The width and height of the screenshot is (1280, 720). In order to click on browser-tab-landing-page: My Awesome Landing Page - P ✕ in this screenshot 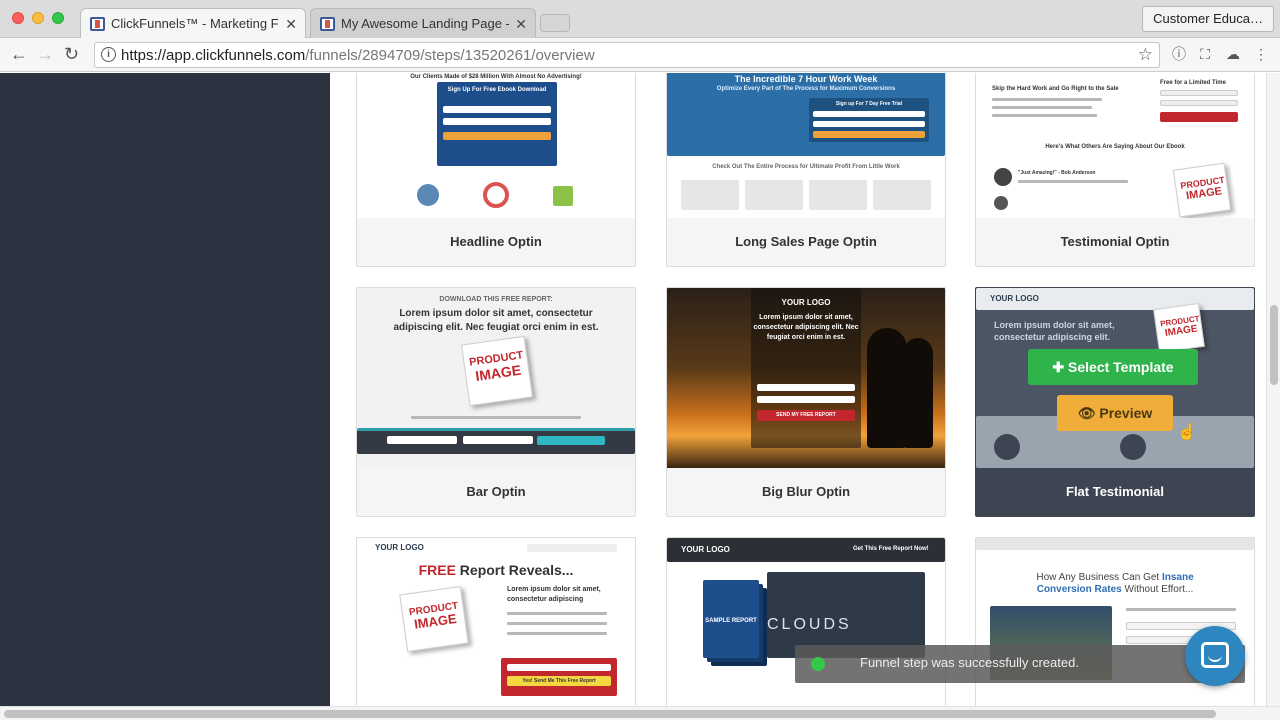, I will do `click(423, 23)`.